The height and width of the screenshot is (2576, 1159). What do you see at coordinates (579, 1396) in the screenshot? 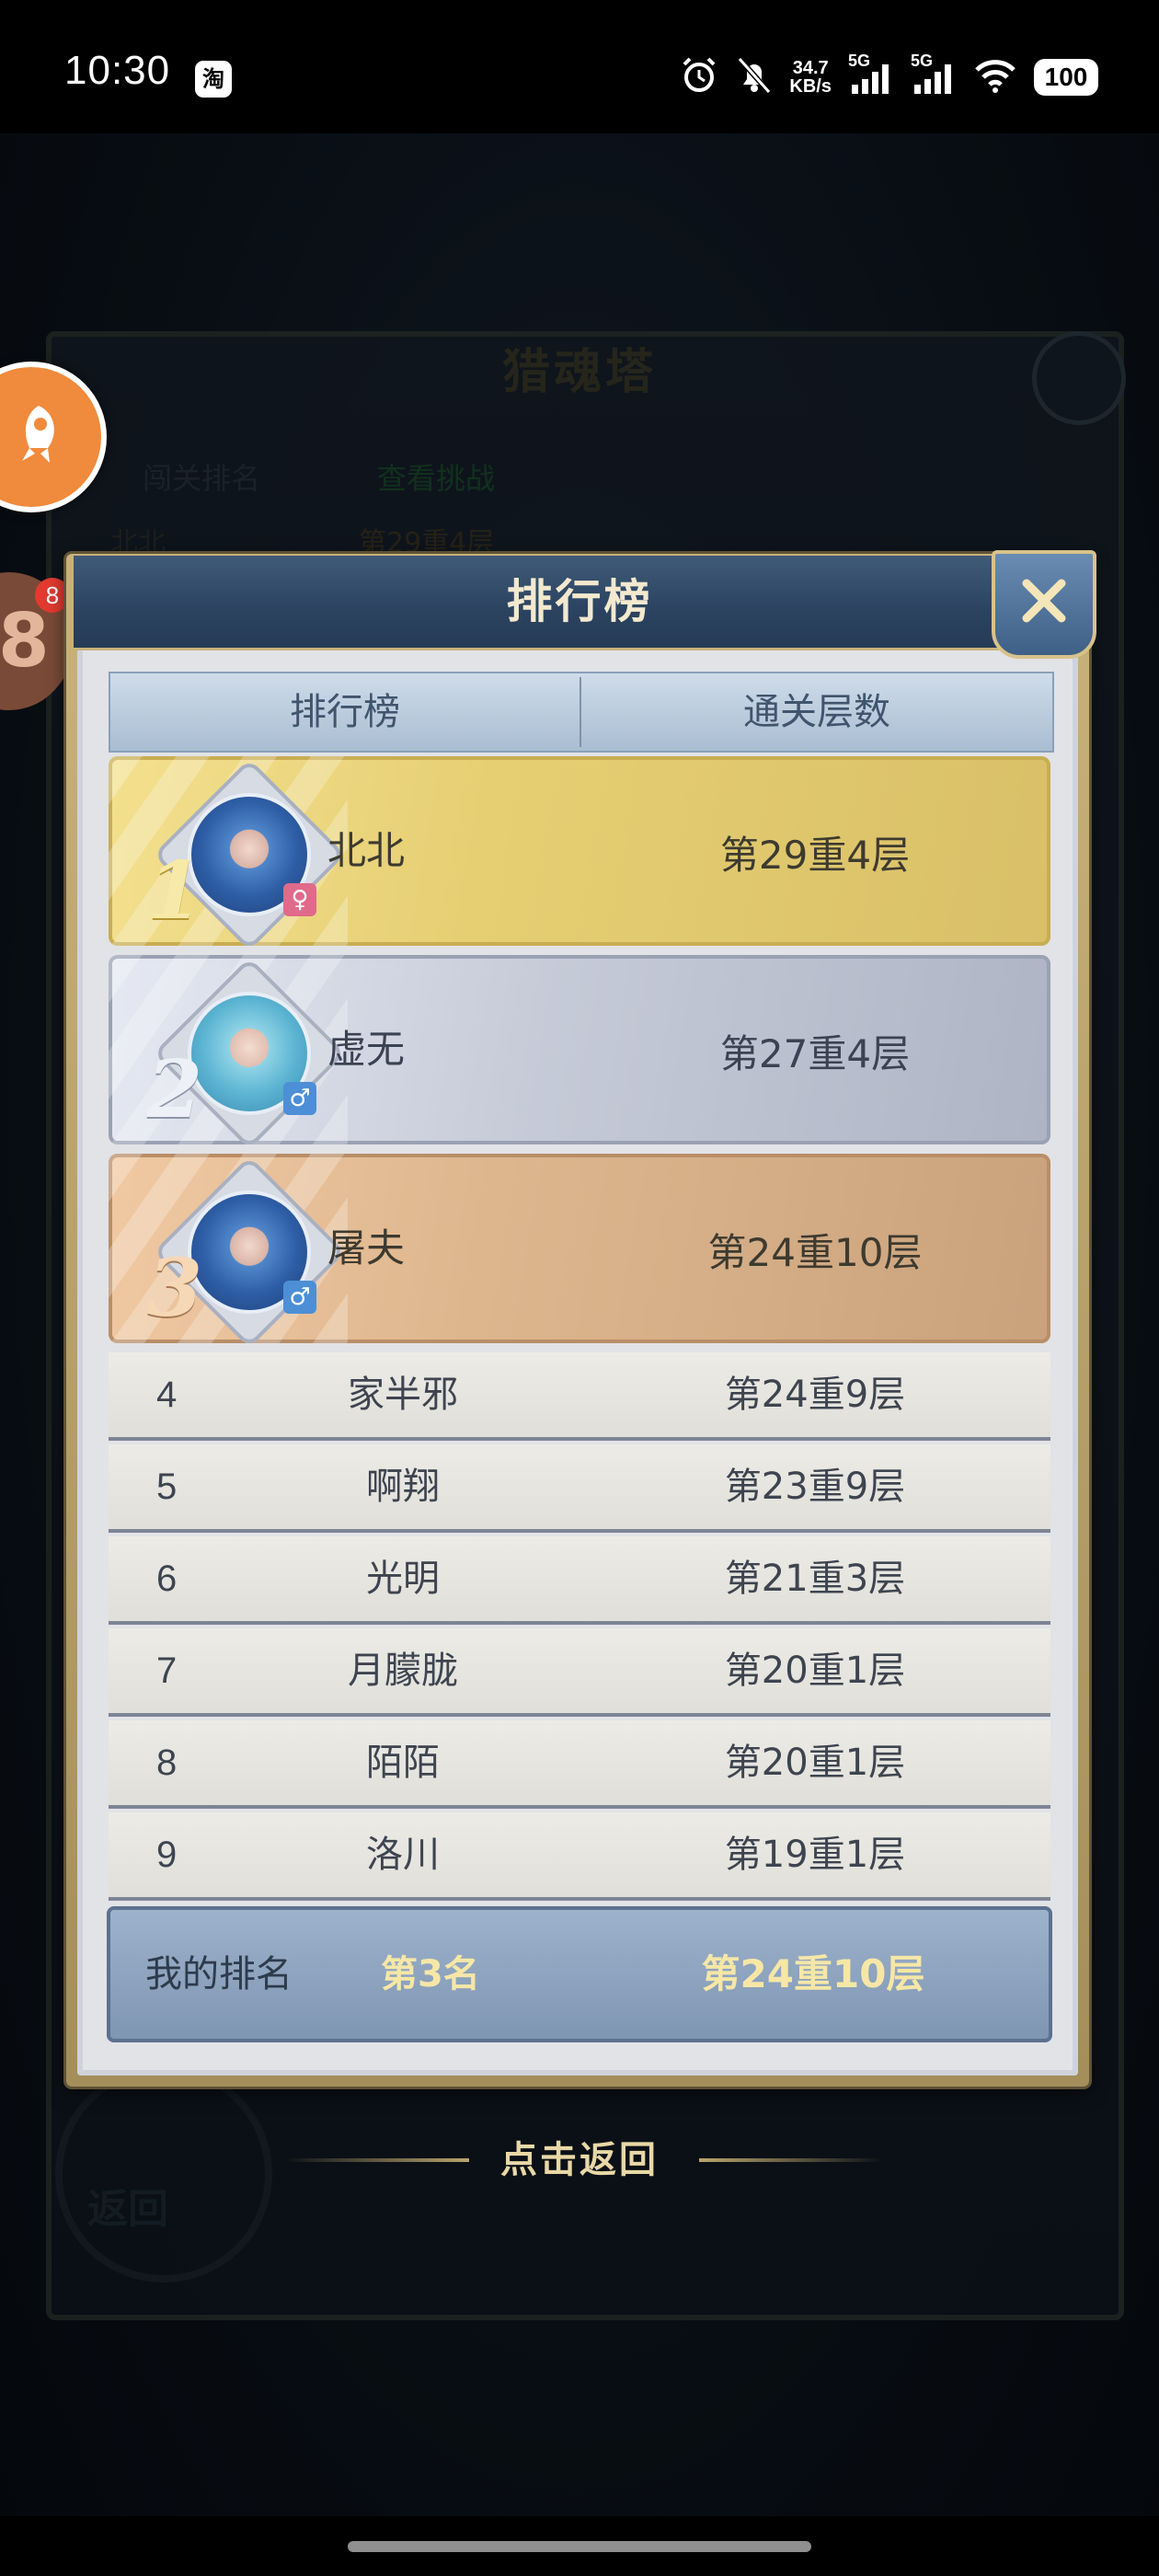
I see `leaderboard-row-rank-4: 4 家半邪 第24重9层` at bounding box center [579, 1396].